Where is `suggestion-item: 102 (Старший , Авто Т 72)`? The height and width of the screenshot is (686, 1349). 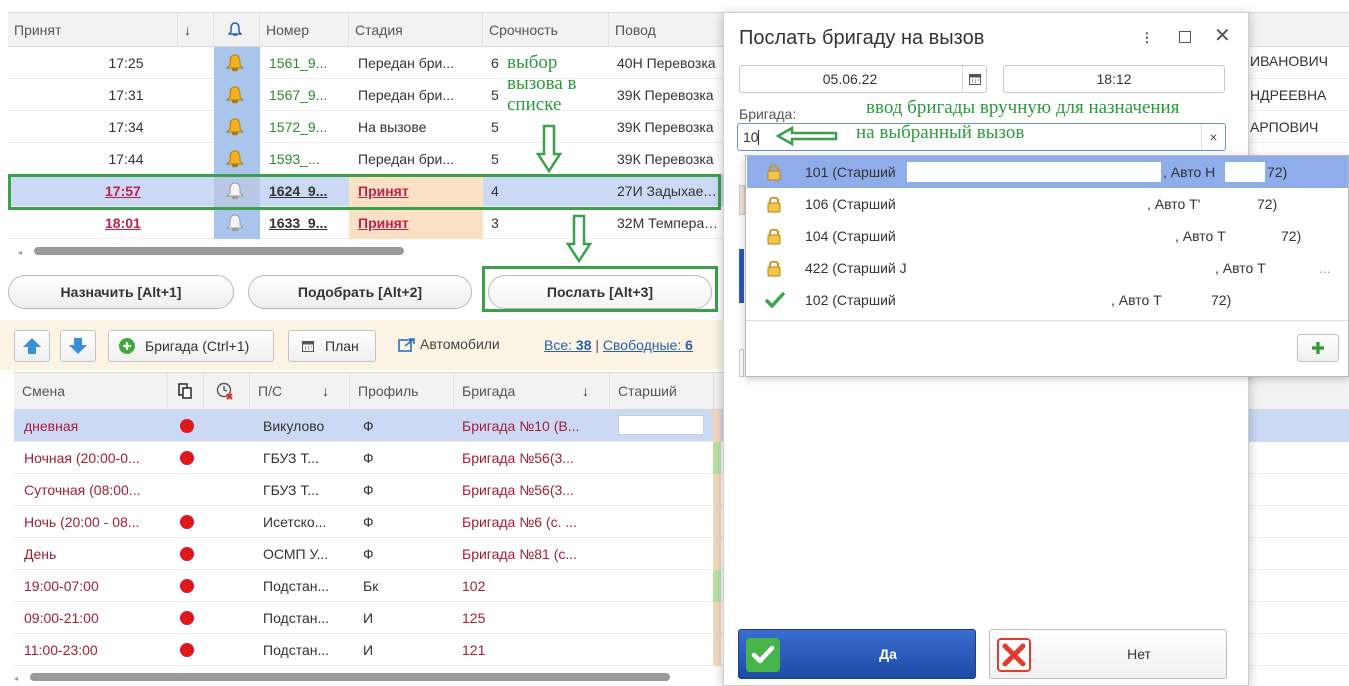
suggestion-item: 102 (Старший , Авто Т 72) is located at coordinates (1047, 300).